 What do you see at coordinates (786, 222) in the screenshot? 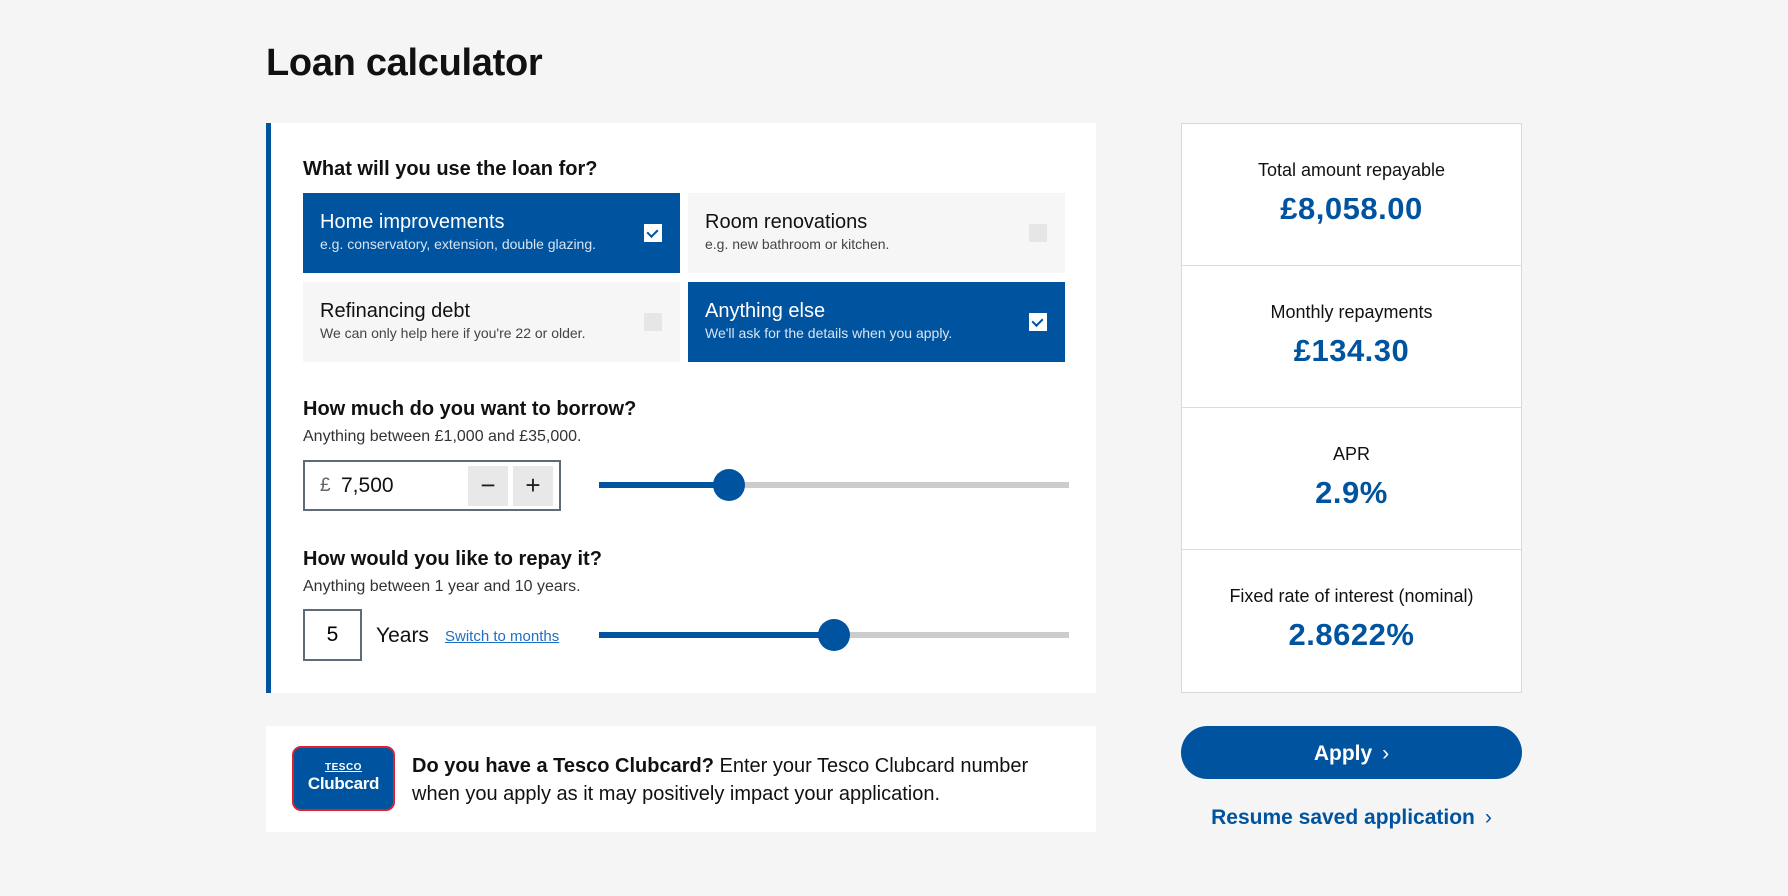
I see `option-title: Room renovations` at bounding box center [786, 222].